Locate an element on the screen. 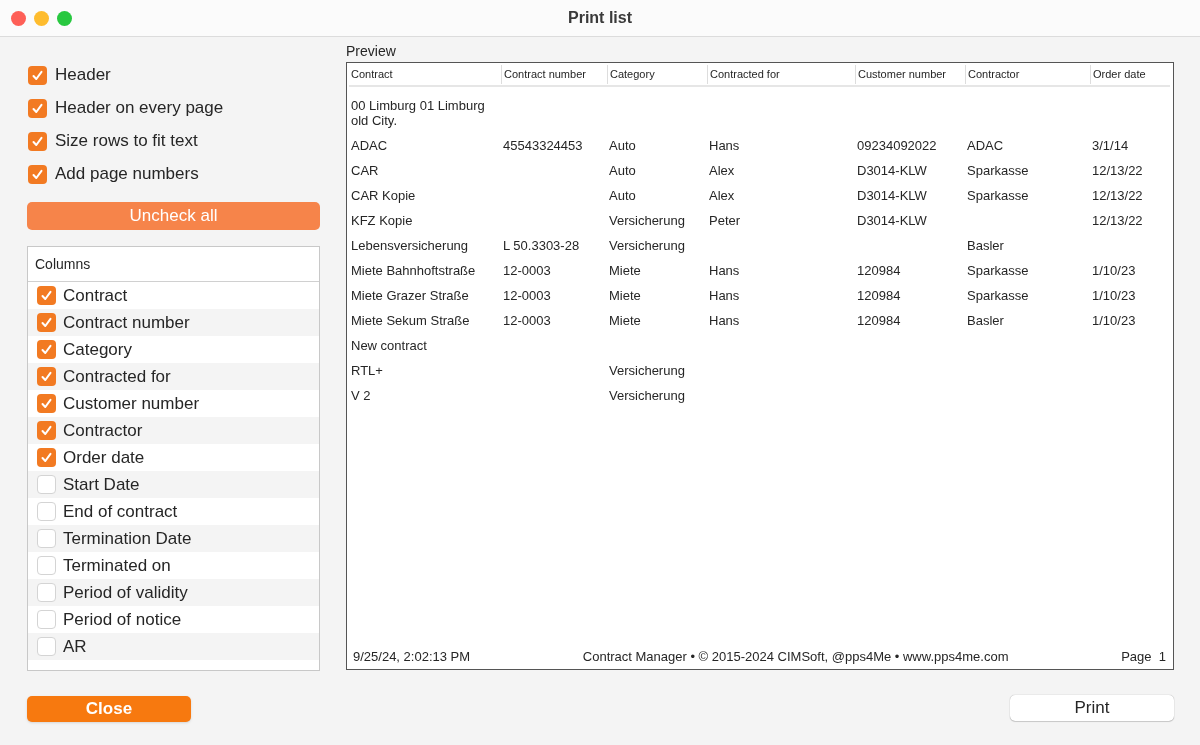  column-list-item: AR is located at coordinates (173, 646).